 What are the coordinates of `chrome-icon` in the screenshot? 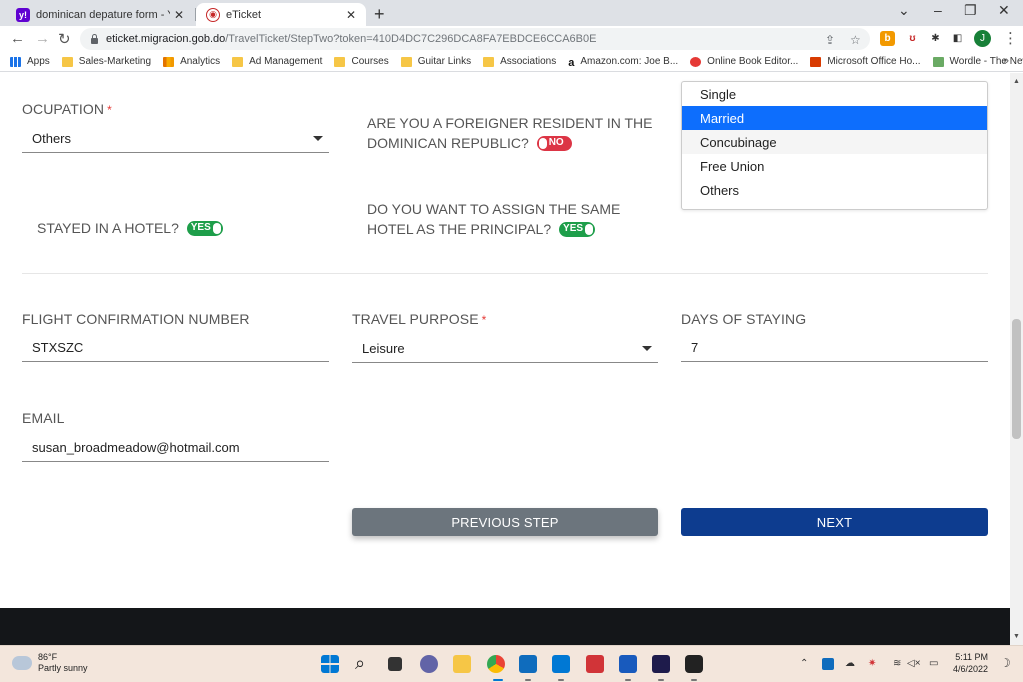 It's located at (496, 664).